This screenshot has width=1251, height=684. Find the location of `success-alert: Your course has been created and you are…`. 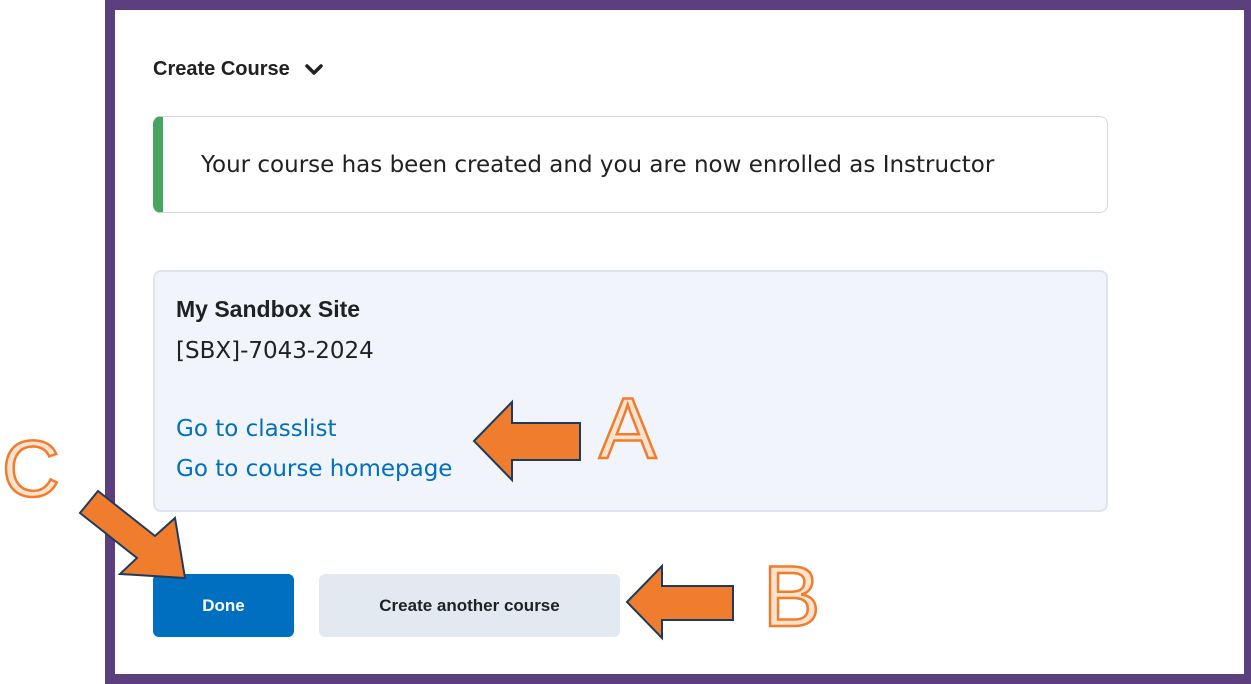

success-alert: Your course has been created and you are… is located at coordinates (630, 164).